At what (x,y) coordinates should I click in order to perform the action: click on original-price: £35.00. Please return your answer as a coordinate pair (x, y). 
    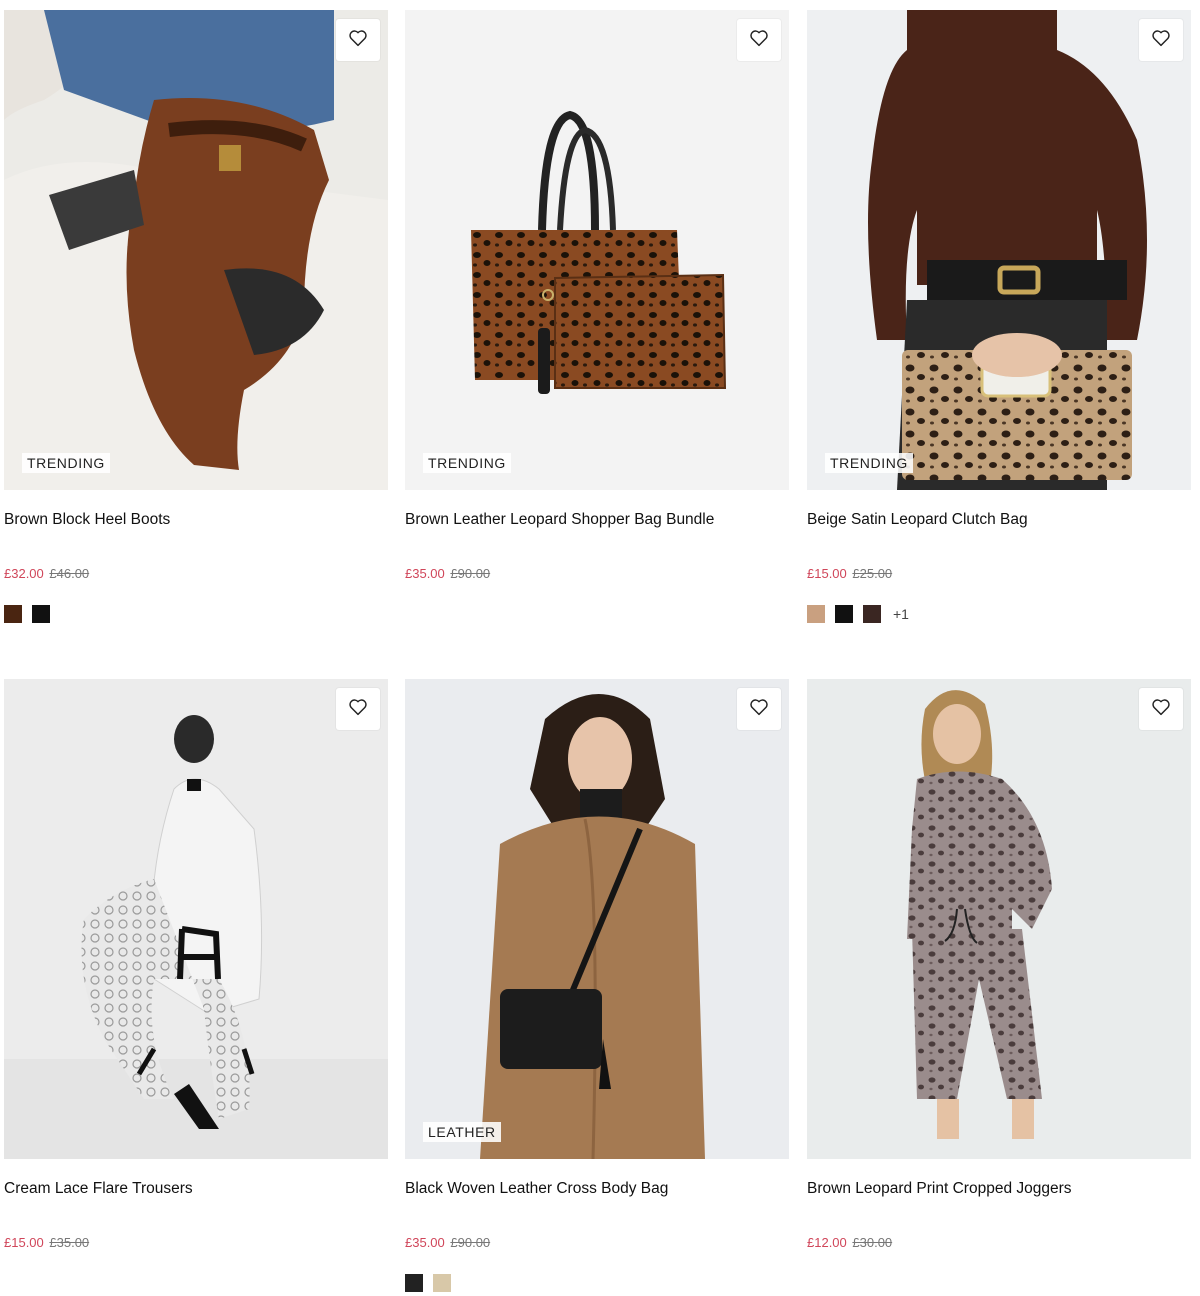
    Looking at the image, I should click on (69, 1242).